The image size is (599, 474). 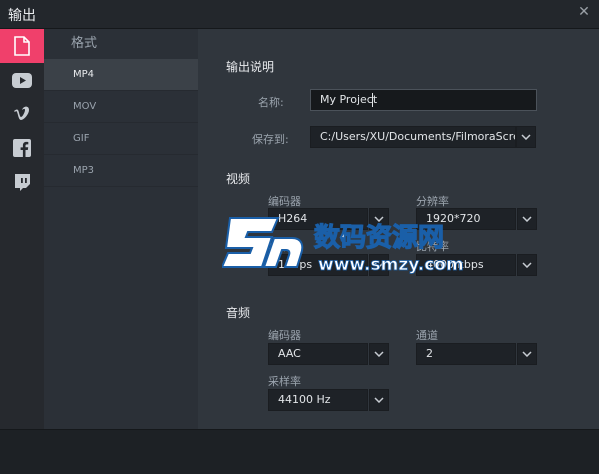 I want to click on channel-label: 通道, so click(x=427, y=335).